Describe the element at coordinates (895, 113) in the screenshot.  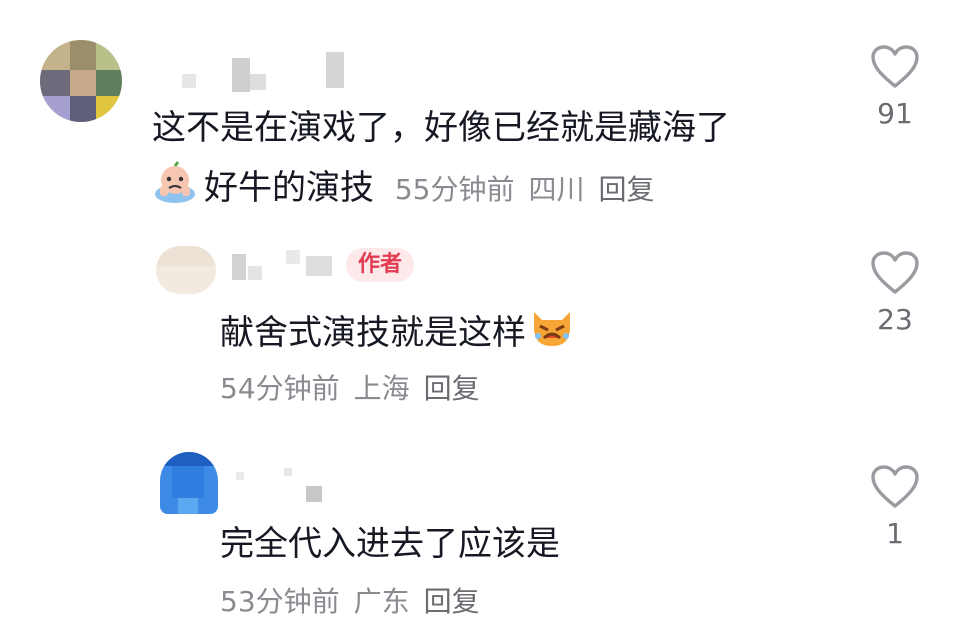
I see `like-count: 91` at that location.